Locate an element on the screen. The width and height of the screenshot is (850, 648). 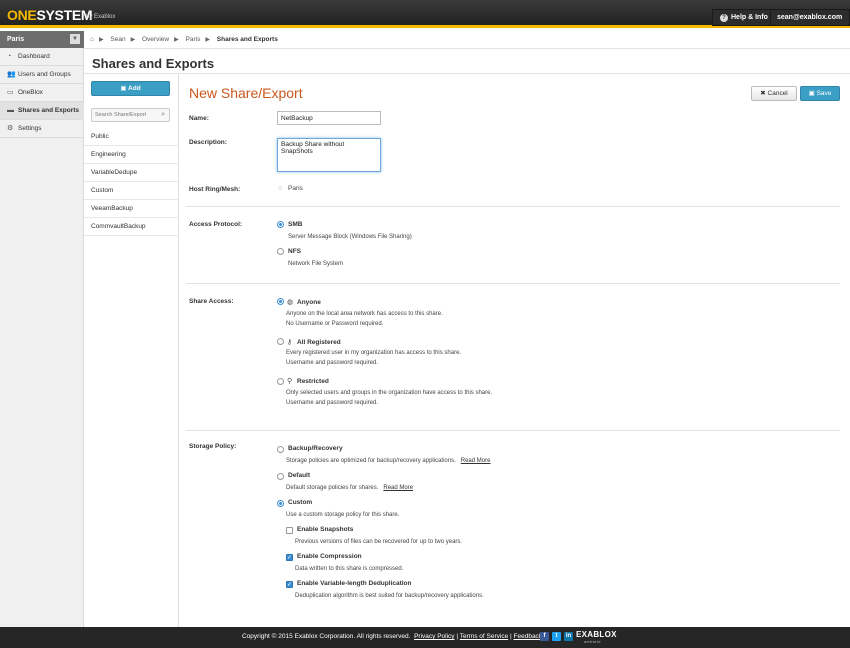
search-icon: ⌕ is located at coordinates (163, 115).